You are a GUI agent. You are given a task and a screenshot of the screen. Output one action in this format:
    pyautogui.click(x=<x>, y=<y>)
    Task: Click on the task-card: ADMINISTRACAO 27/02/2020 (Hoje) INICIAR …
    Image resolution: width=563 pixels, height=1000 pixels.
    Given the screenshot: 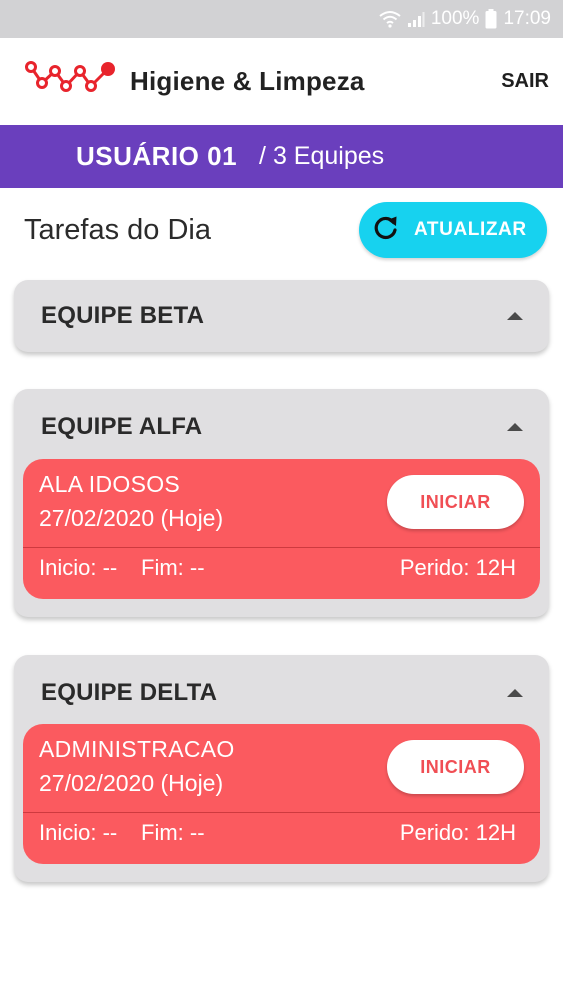 What is the action you would take?
    pyautogui.click(x=281, y=794)
    